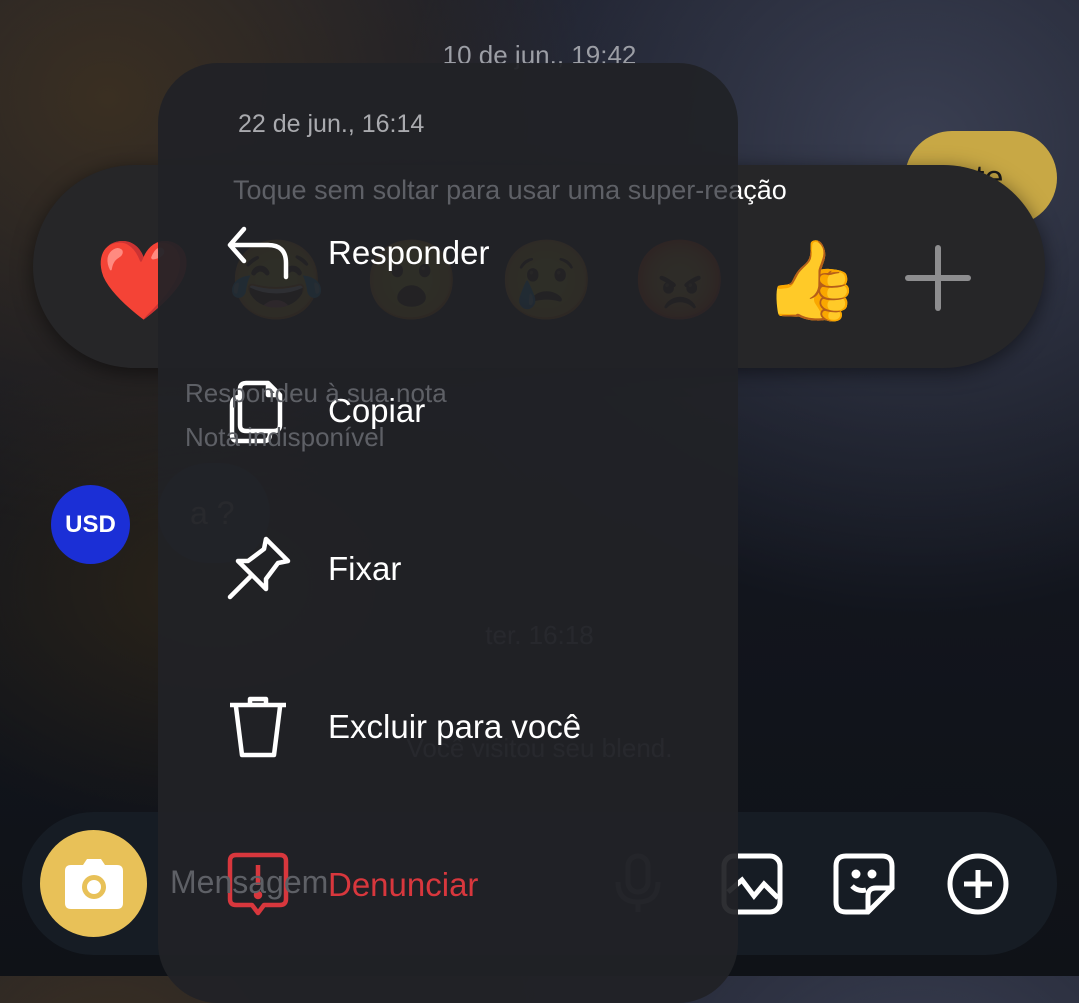  What do you see at coordinates (938, 278) in the screenshot?
I see `plus-icon` at bounding box center [938, 278].